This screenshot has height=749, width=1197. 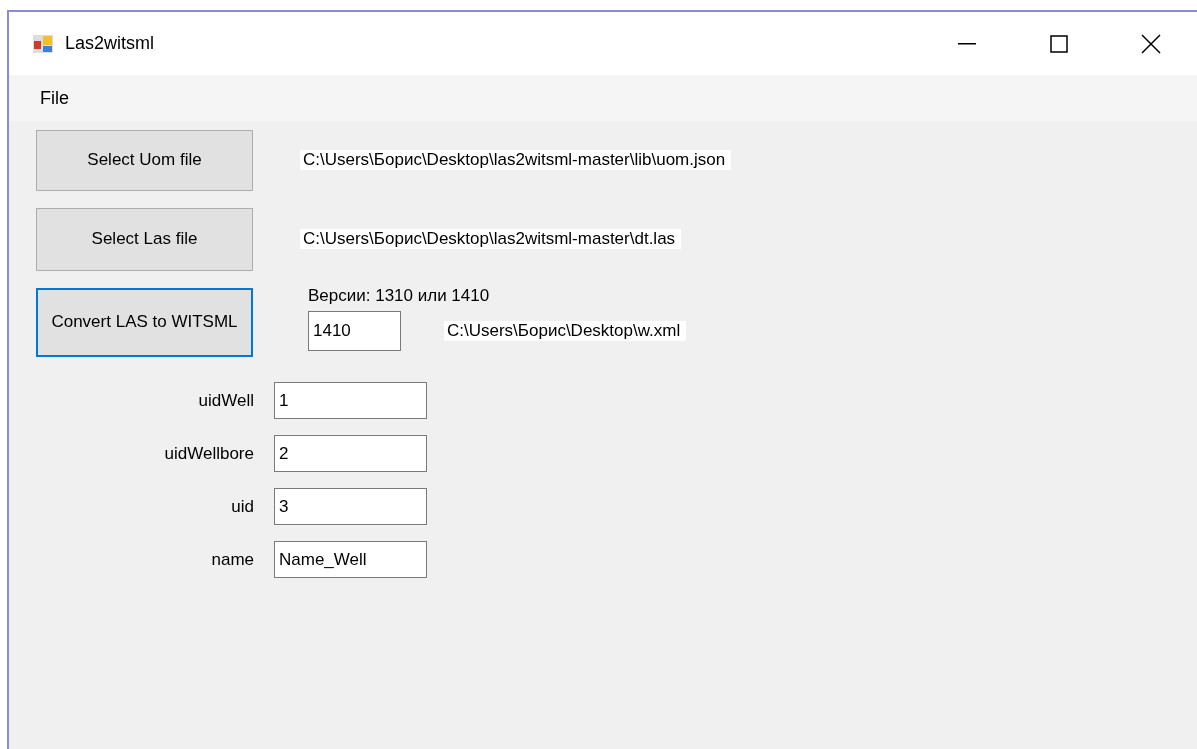 I want to click on input-field: Name_Well, so click(x=350, y=559).